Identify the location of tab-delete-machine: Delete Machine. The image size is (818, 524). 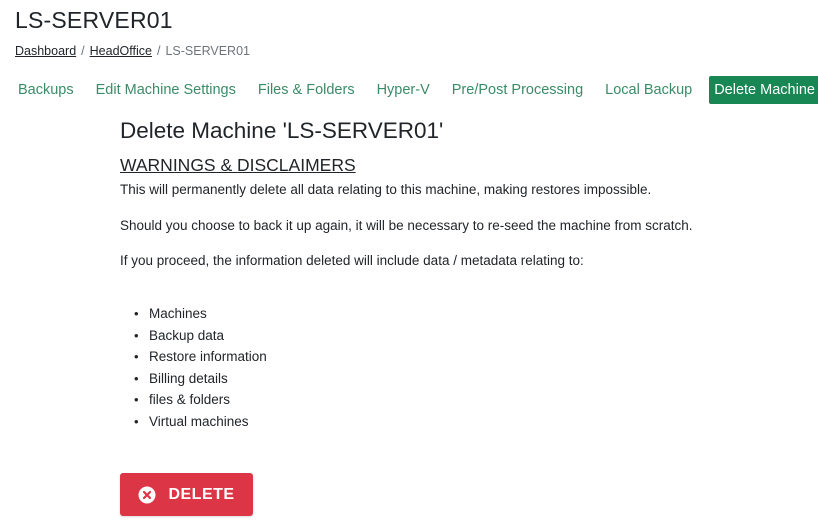
(763, 89).